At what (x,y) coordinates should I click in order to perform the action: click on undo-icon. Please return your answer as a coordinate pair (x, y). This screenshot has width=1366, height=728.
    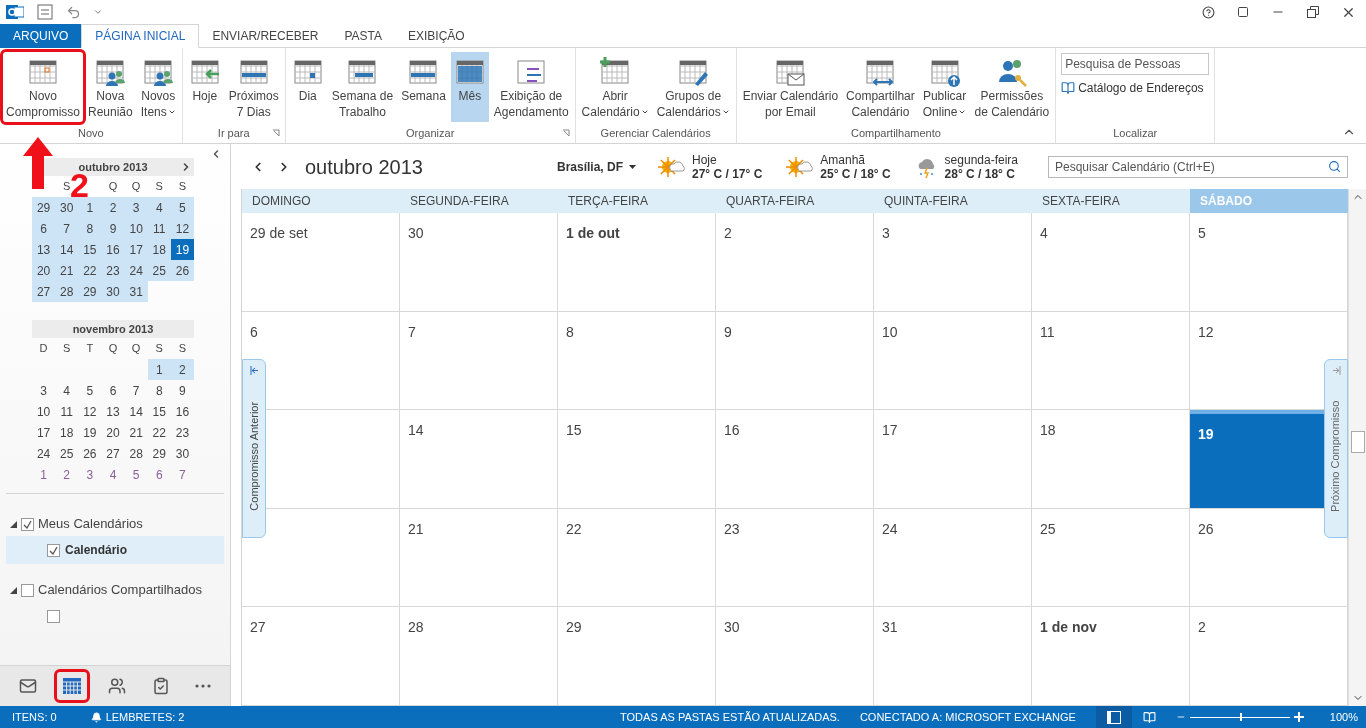
    Looking at the image, I should click on (73, 12).